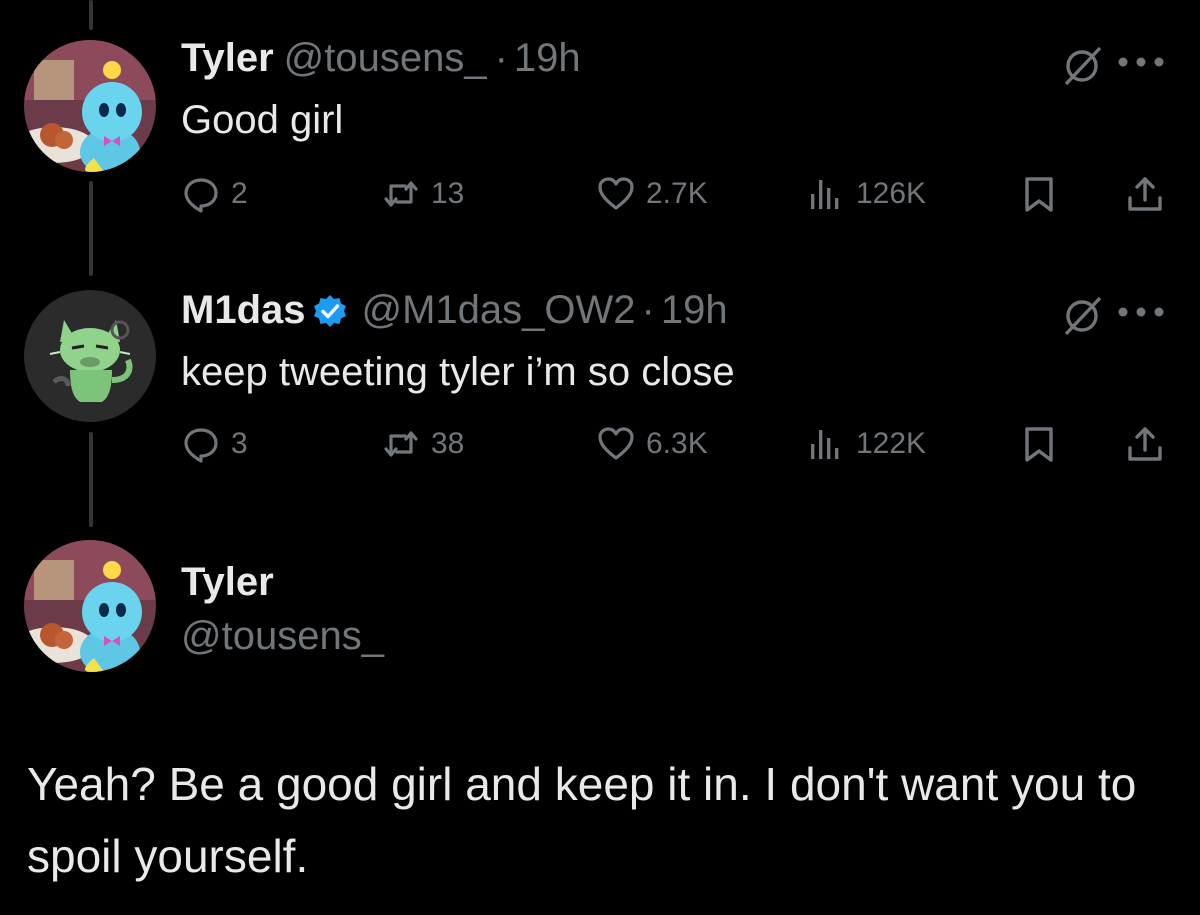  What do you see at coordinates (422, 444) in the screenshot?
I see `retweet-button: 38` at bounding box center [422, 444].